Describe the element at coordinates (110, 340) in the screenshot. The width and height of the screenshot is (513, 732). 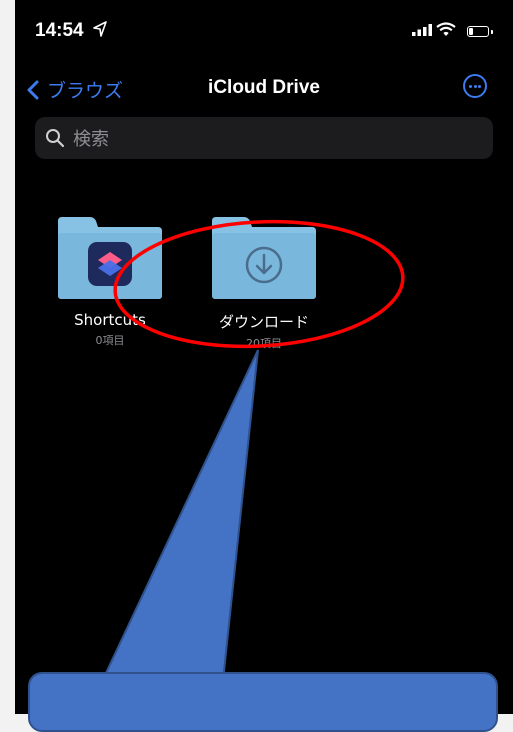
I see `folder-count: 0項目` at that location.